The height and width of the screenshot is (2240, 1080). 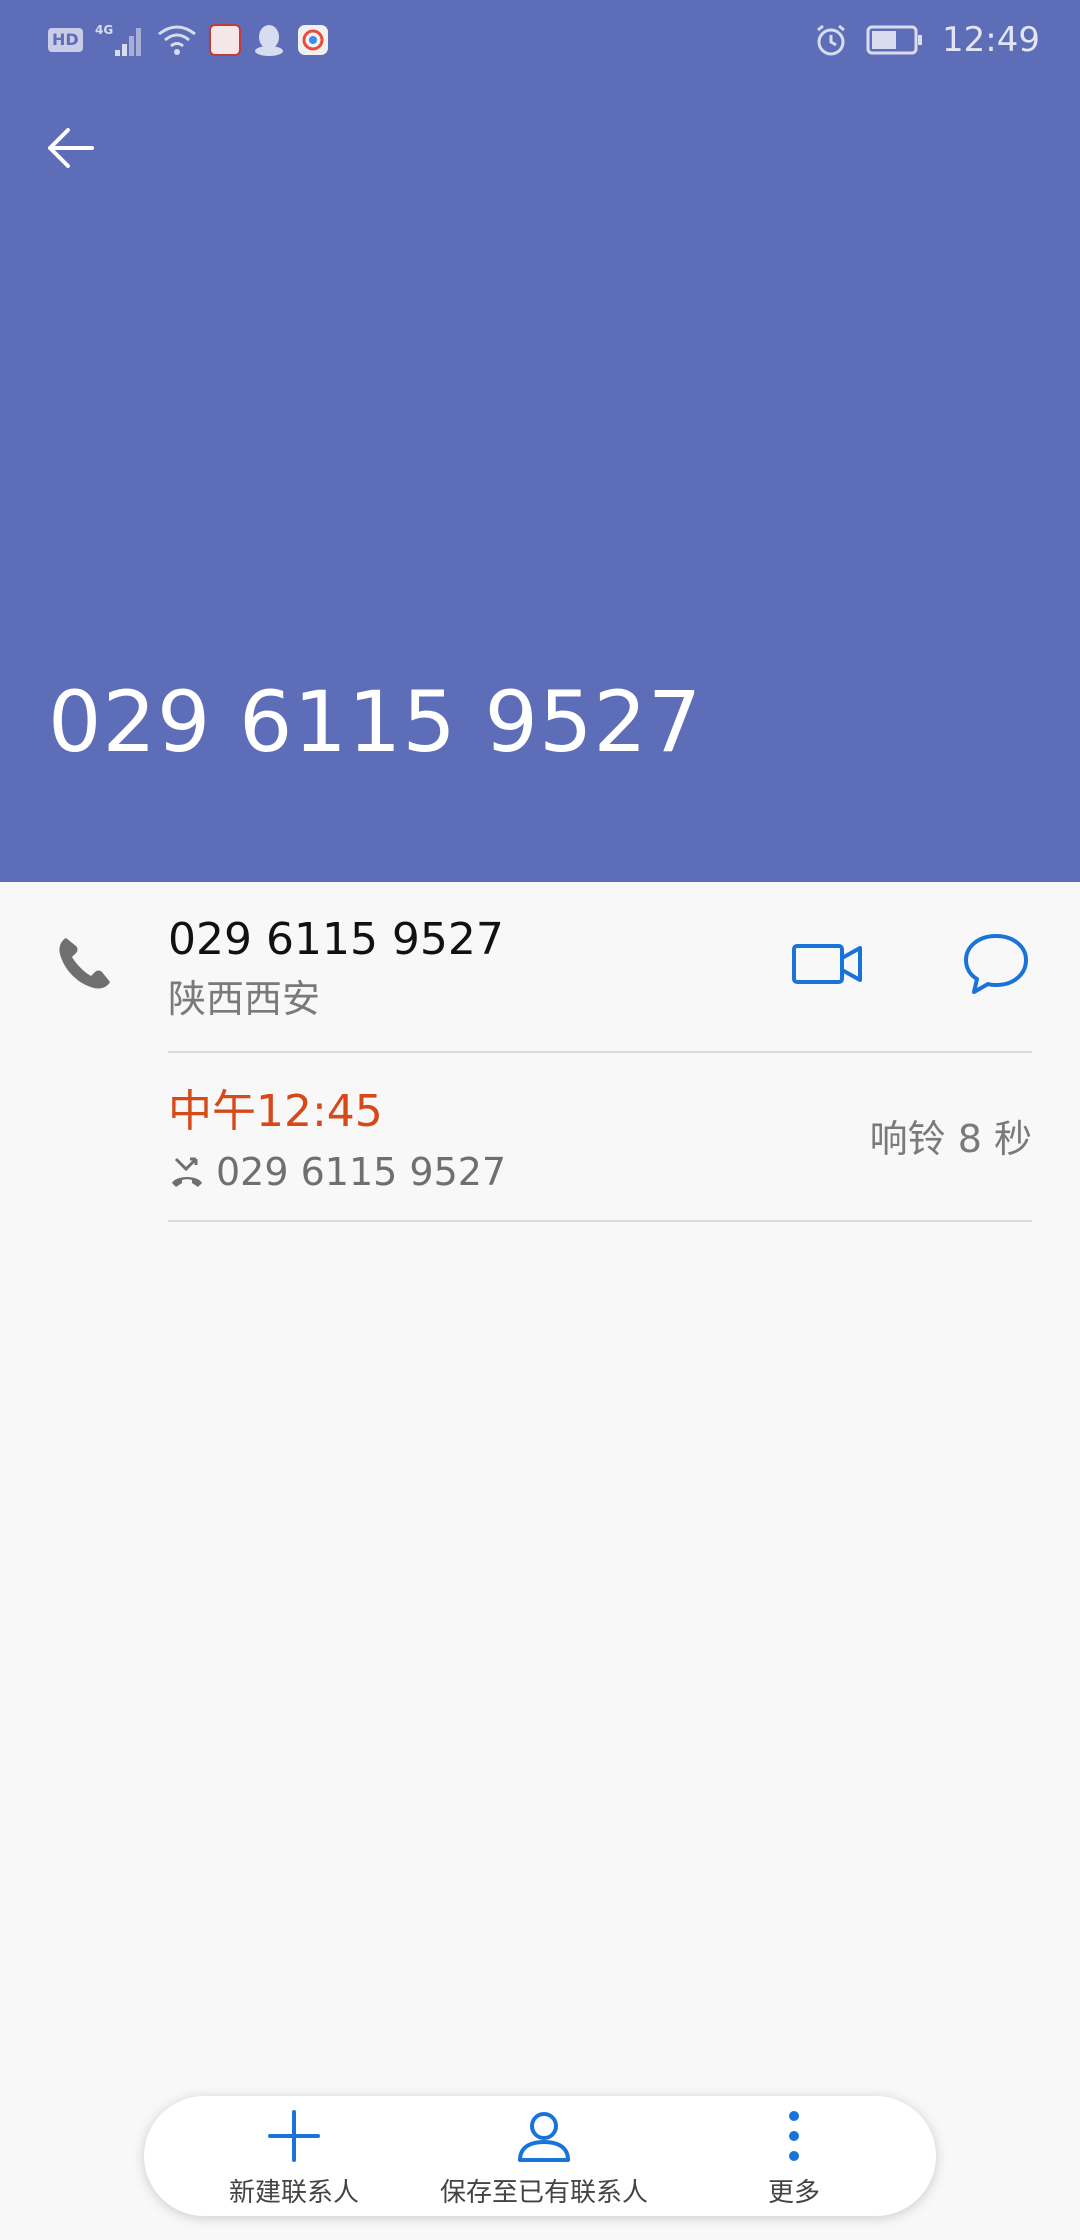 What do you see at coordinates (831, 40) in the screenshot?
I see `alarm-icon` at bounding box center [831, 40].